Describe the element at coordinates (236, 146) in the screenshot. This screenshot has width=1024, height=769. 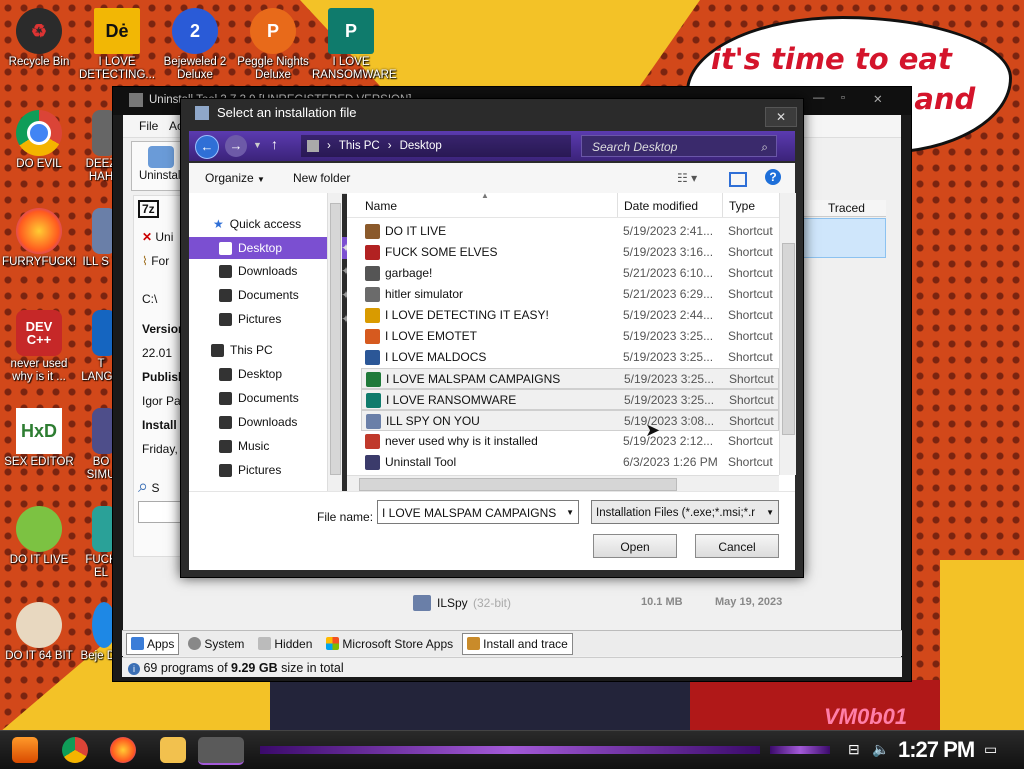
I see `forward-button: →` at that location.